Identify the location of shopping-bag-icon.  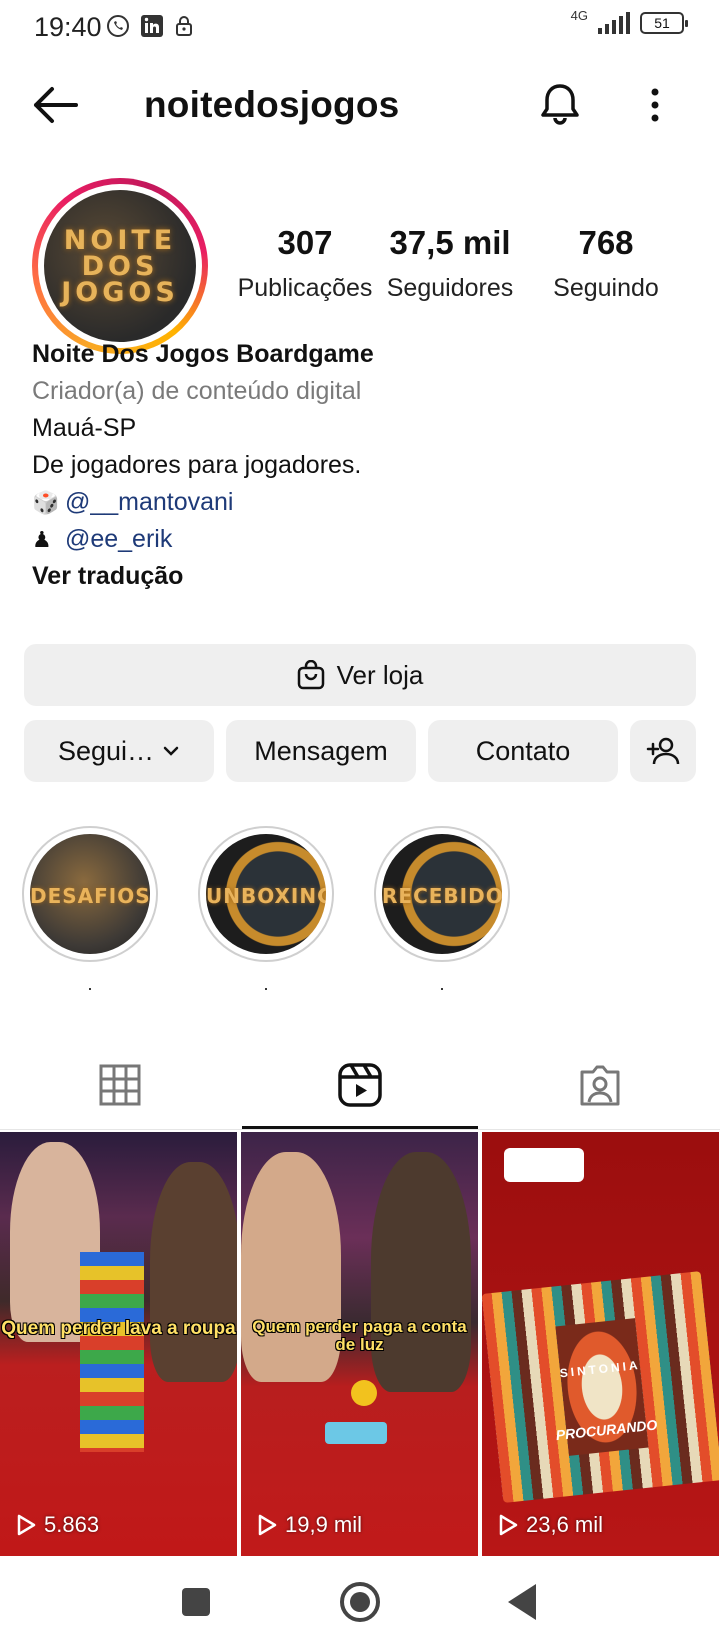
(310, 675).